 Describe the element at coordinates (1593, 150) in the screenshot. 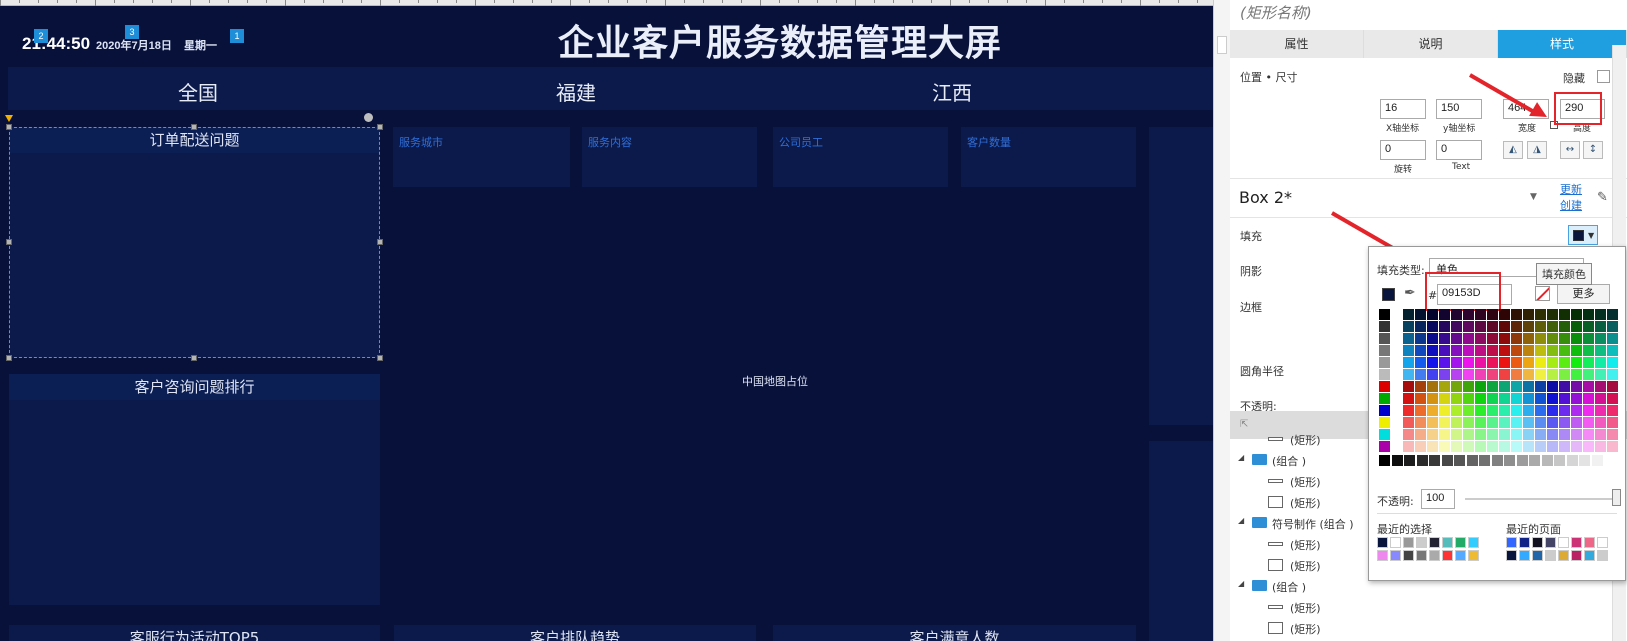

I see `distribute-vertical-icon: ↕` at that location.